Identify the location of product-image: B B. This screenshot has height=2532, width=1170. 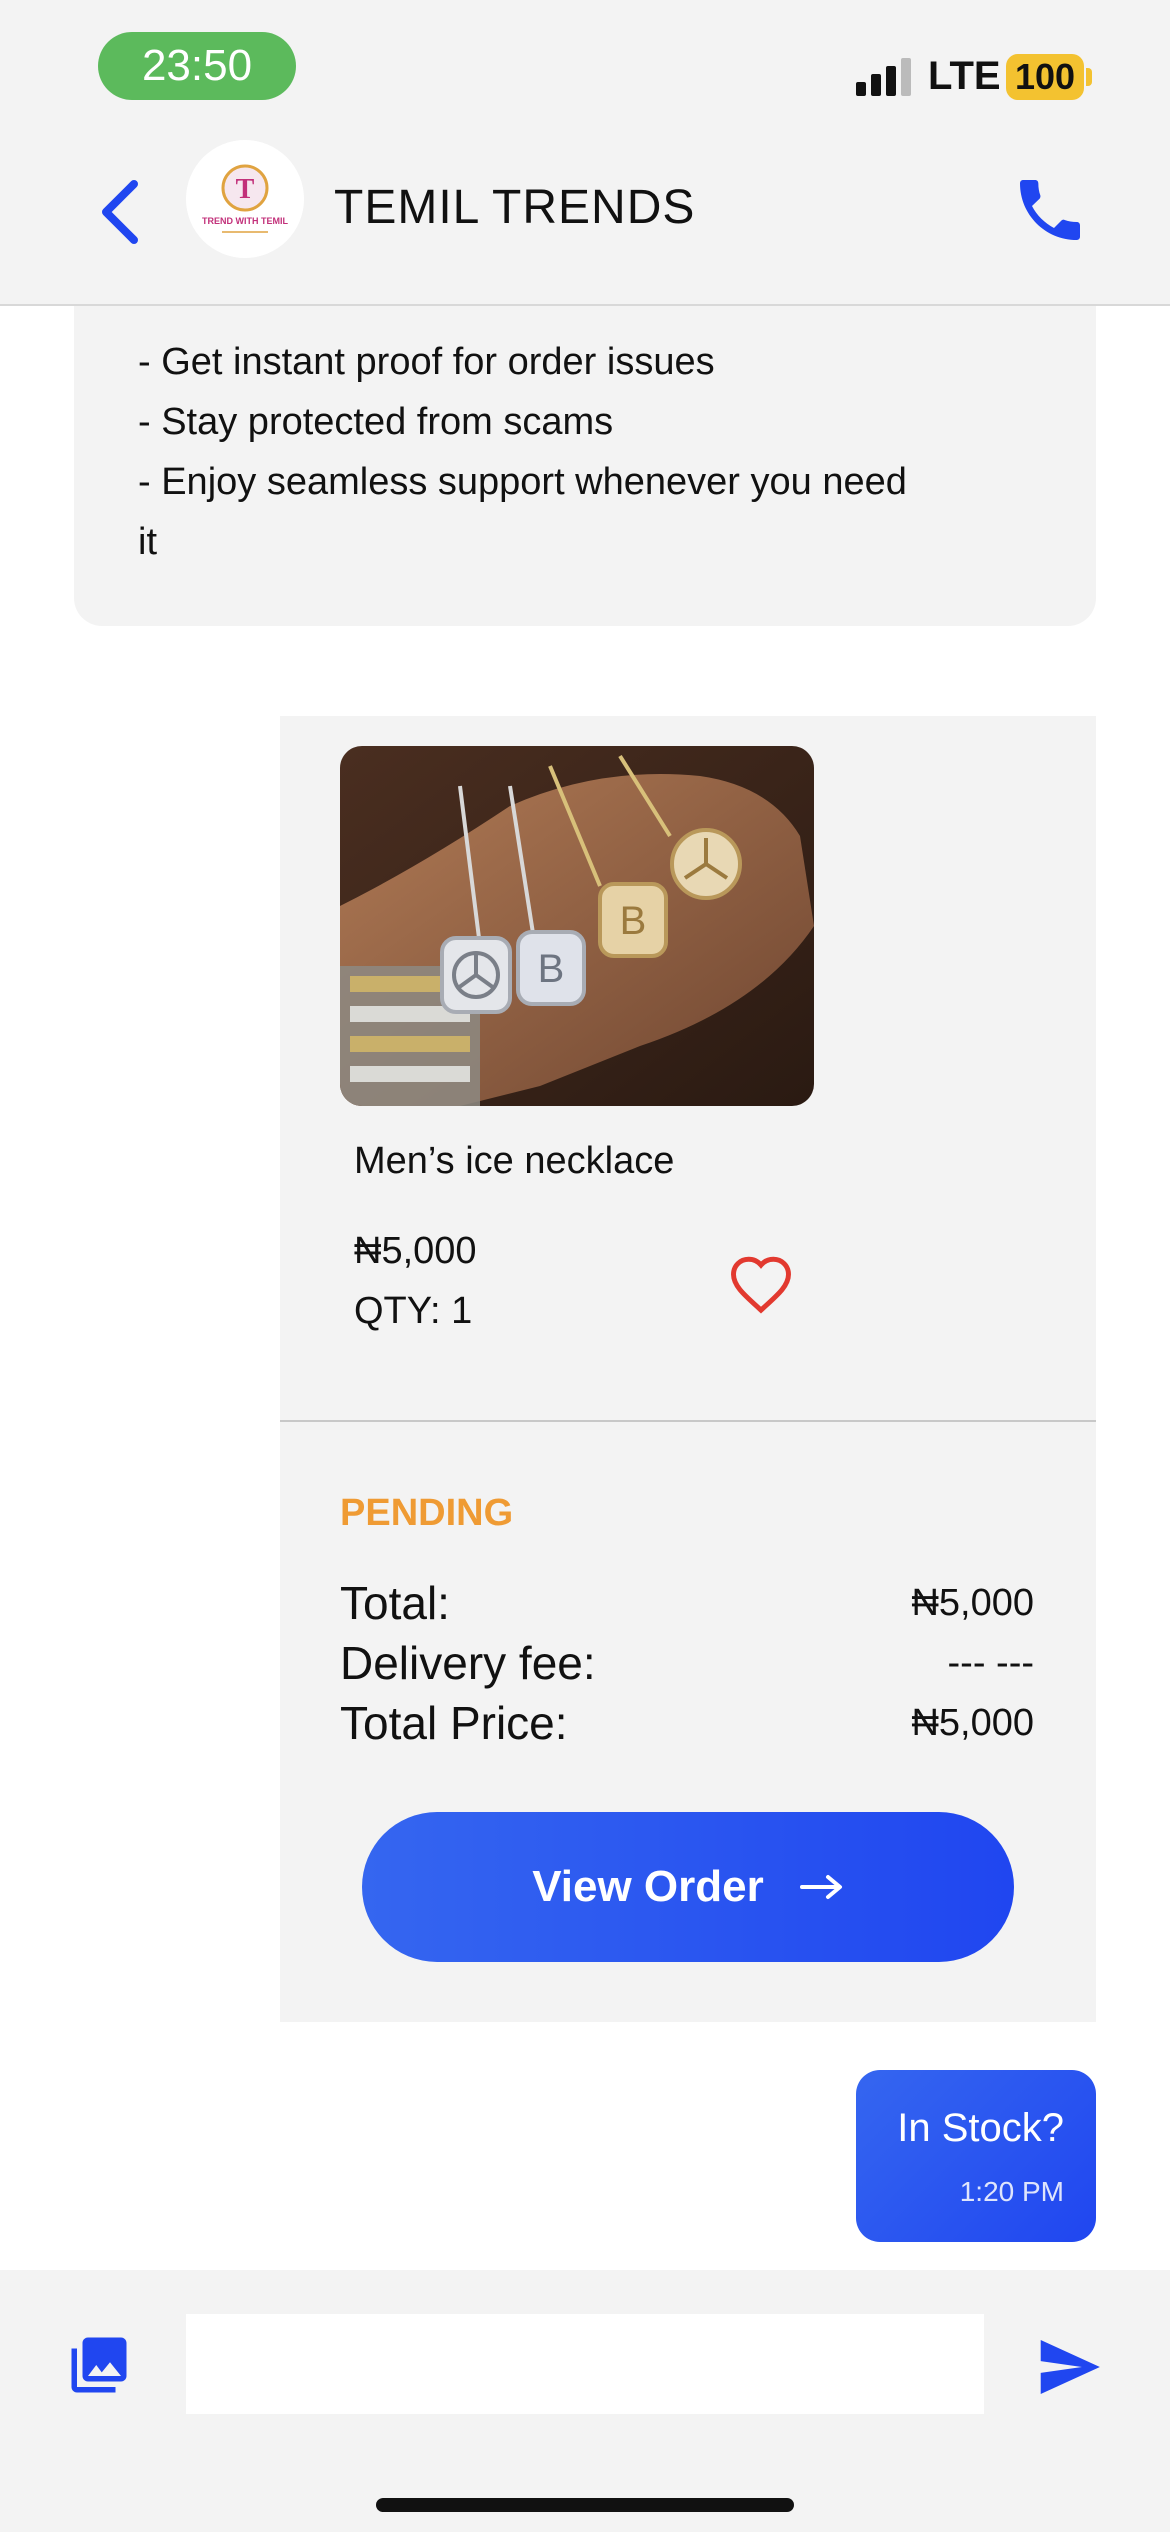
(577, 926).